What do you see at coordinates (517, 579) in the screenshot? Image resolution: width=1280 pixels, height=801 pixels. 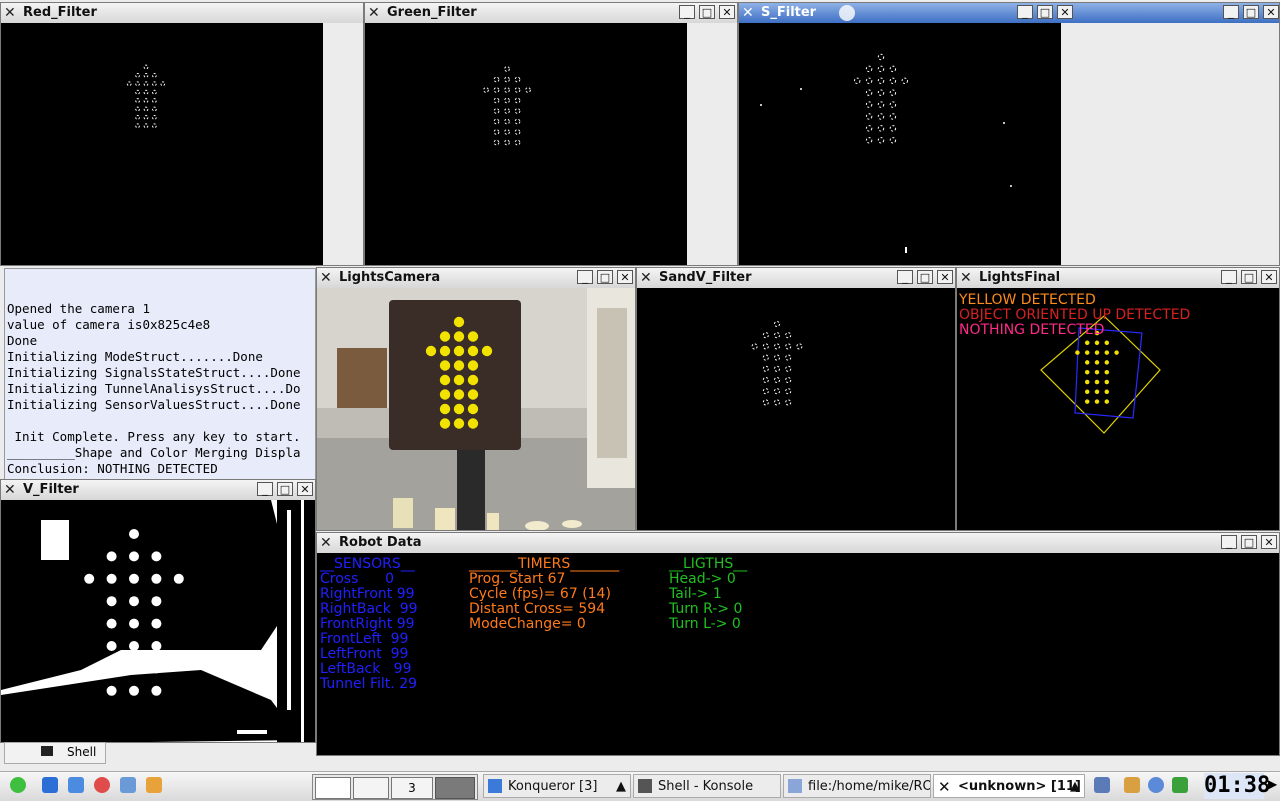 I see `timers-row: Prog. Start 67` at bounding box center [517, 579].